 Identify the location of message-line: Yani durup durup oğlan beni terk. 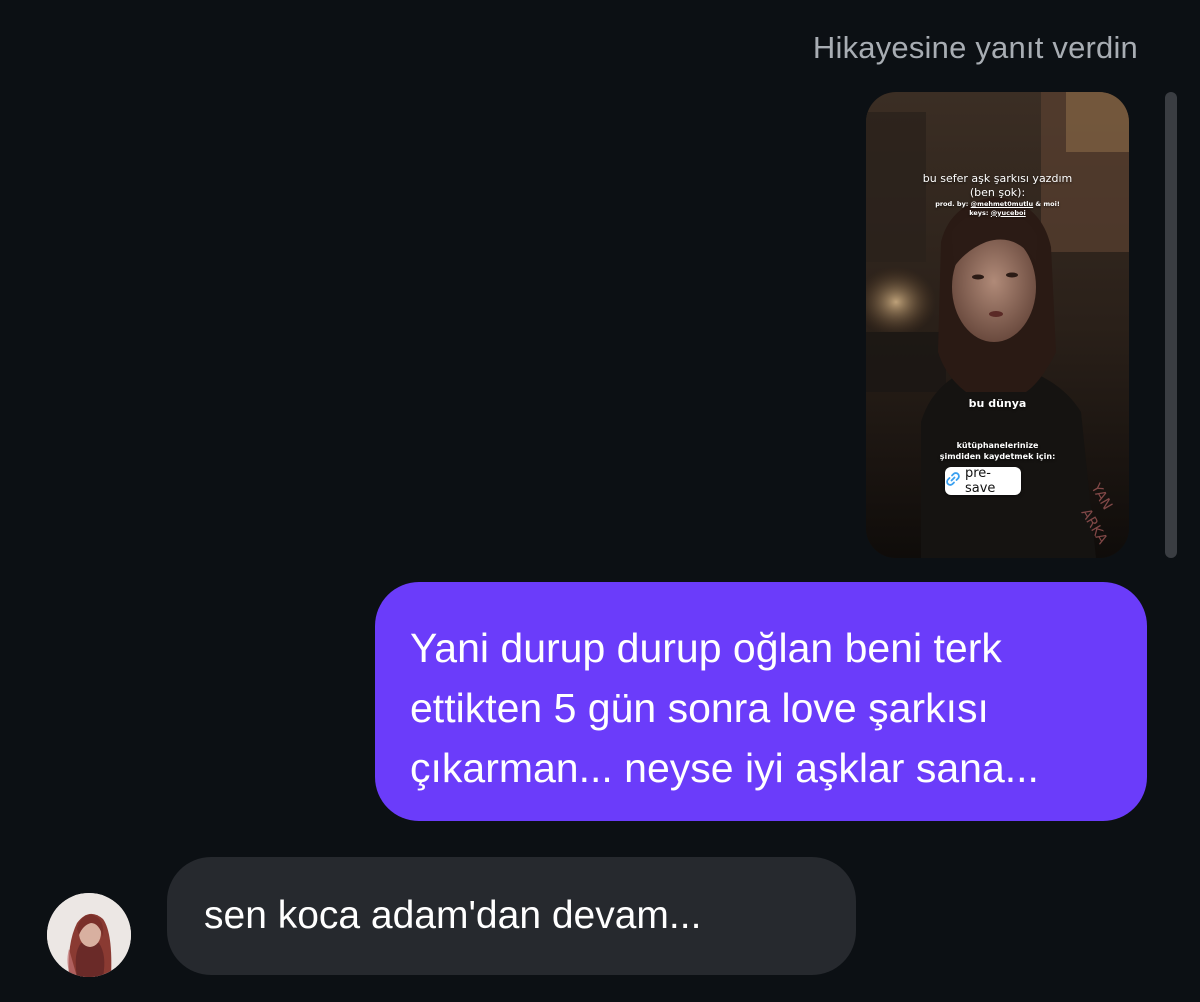
(706, 648).